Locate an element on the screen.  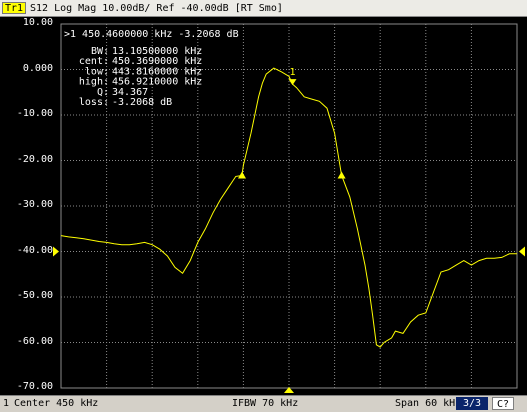
ref-level-right-marker is located at coordinates (522, 251).